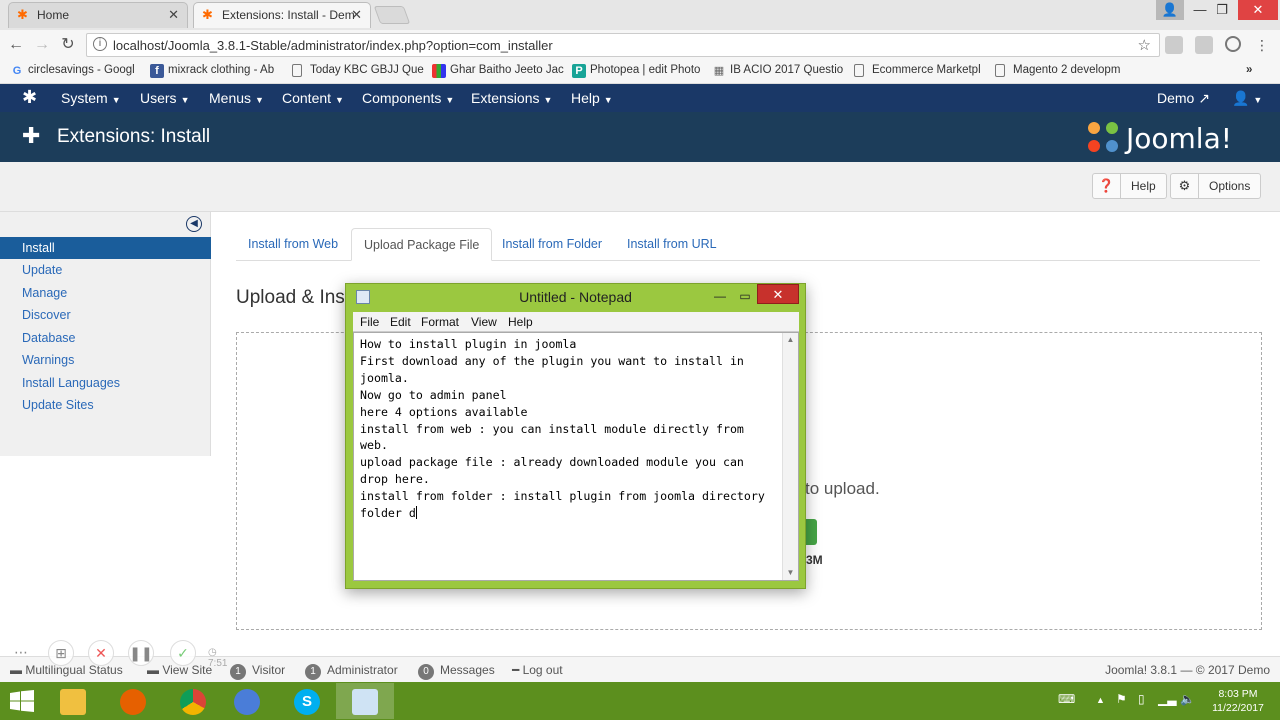 This screenshot has width=1280, height=720. I want to click on maximize-icon: ▭, so click(745, 296).